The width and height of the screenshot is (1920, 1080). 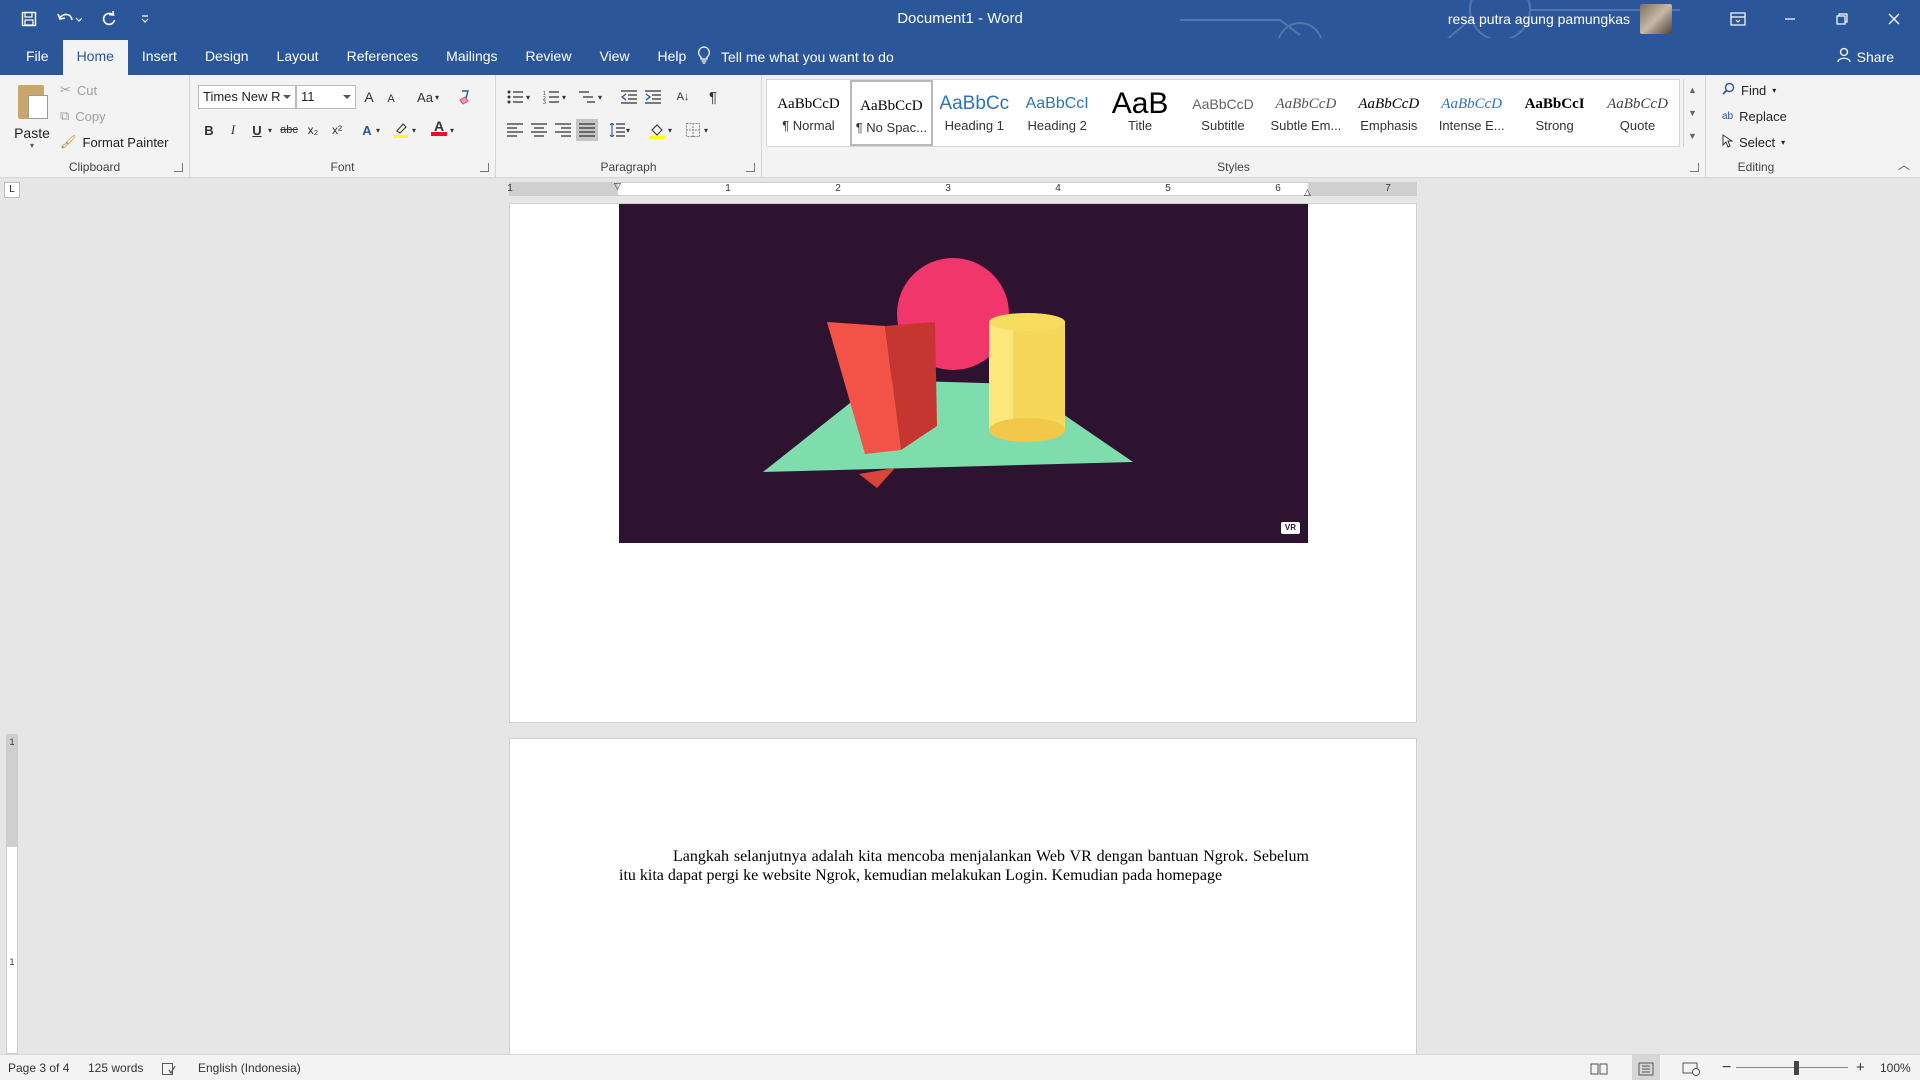 I want to click on minimize-icon, so click(x=1790, y=19).